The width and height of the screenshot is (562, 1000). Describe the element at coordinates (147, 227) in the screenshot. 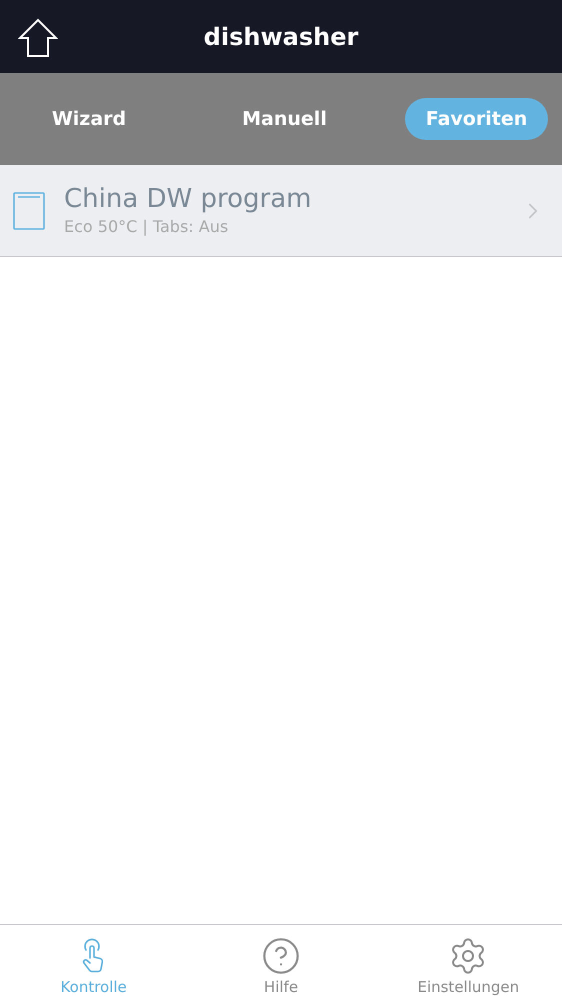

I see `favorite-subtitle: Eco 50°C | Tabs: Aus` at that location.